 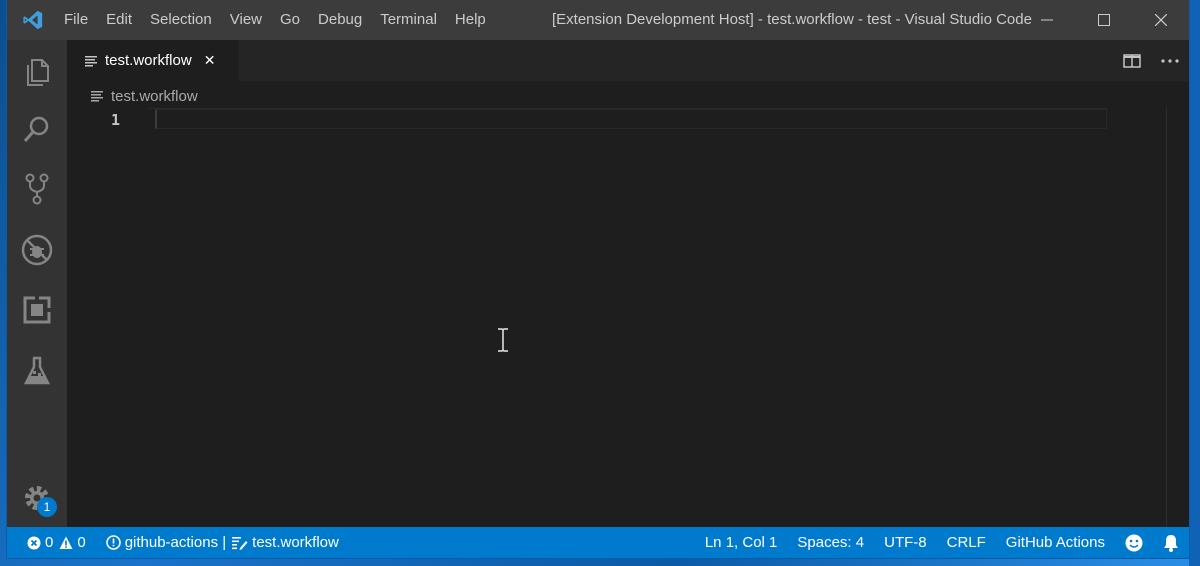 I want to click on problems-indicator: 0 0, so click(x=56, y=542).